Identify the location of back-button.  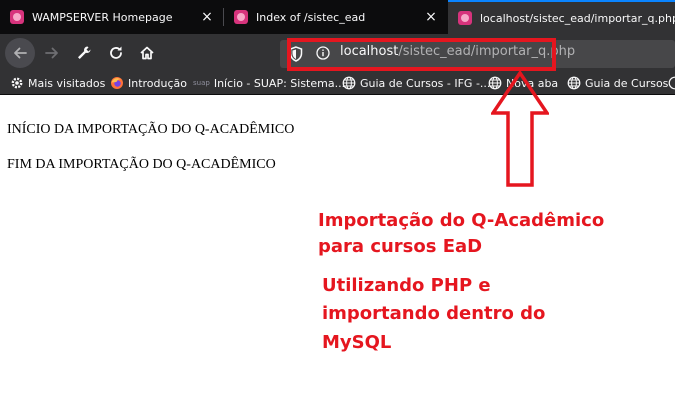
(20, 53).